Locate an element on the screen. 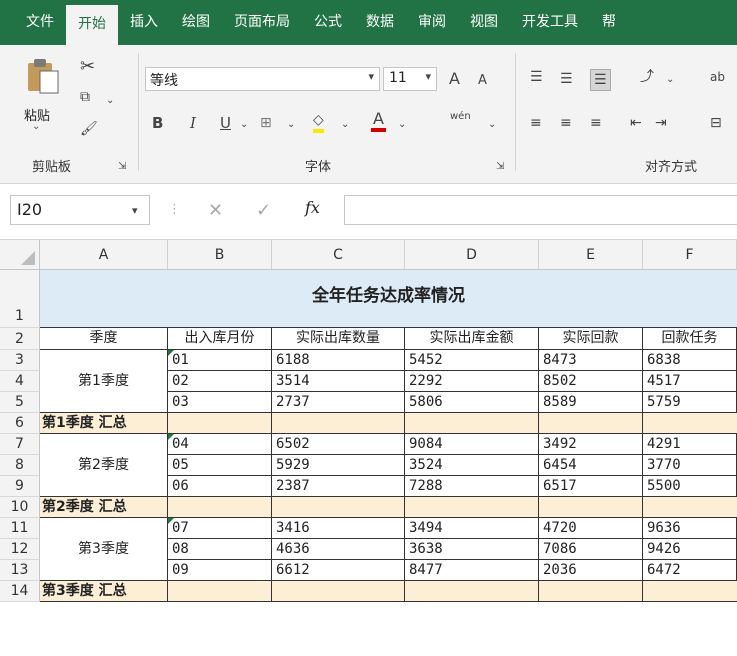  row-header: 12 is located at coordinates (20, 549).